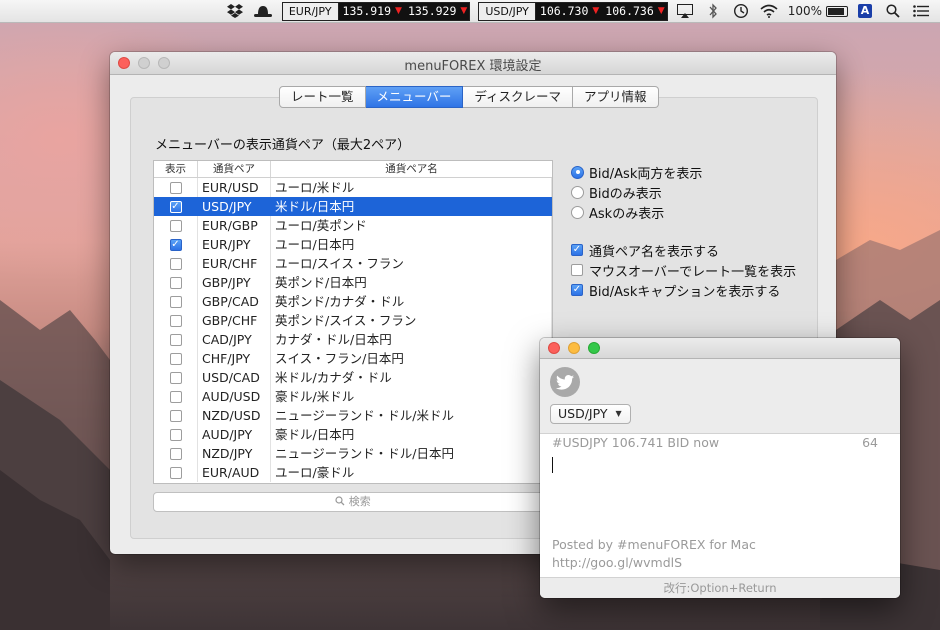 This screenshot has width=940, height=630. Describe the element at coordinates (741, 11) in the screenshot. I see `time-machine-icon` at that location.